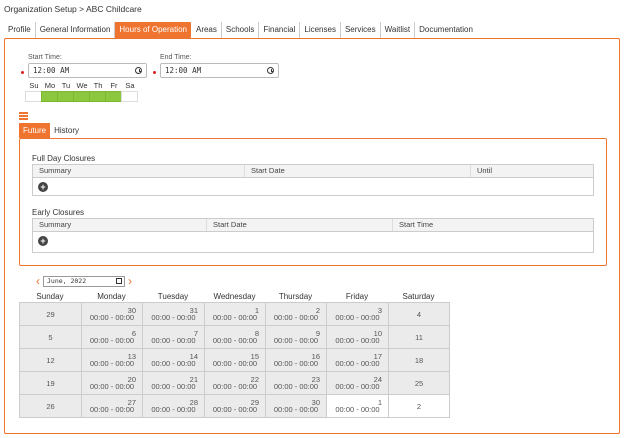 This screenshot has width=626, height=438. I want to click on calendar-day-cell: 4, so click(419, 314).